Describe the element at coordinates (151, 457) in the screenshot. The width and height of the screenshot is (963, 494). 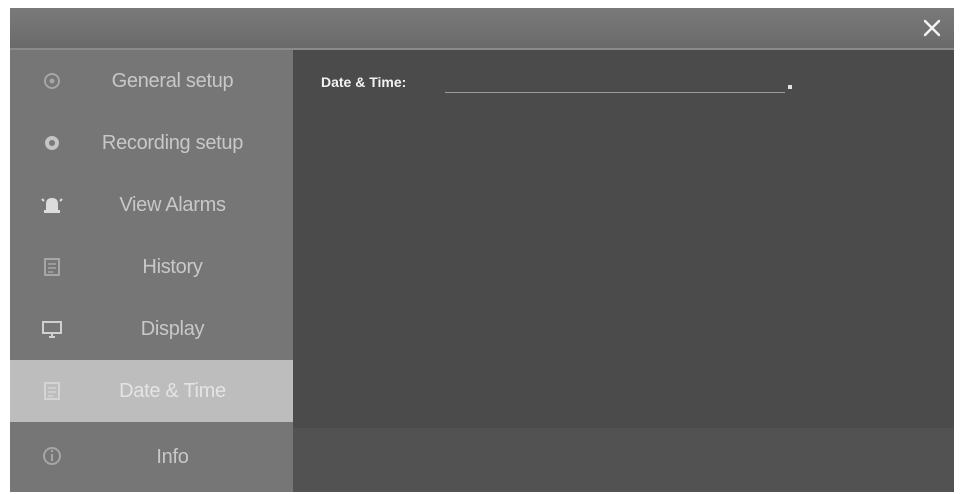
I see `sidebar-item-info: Info` at that location.